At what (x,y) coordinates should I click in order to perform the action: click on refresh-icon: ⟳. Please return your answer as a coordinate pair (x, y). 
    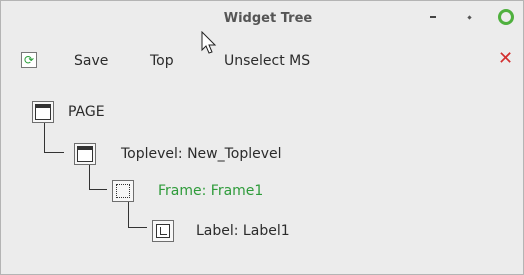
    Looking at the image, I should click on (29, 60).